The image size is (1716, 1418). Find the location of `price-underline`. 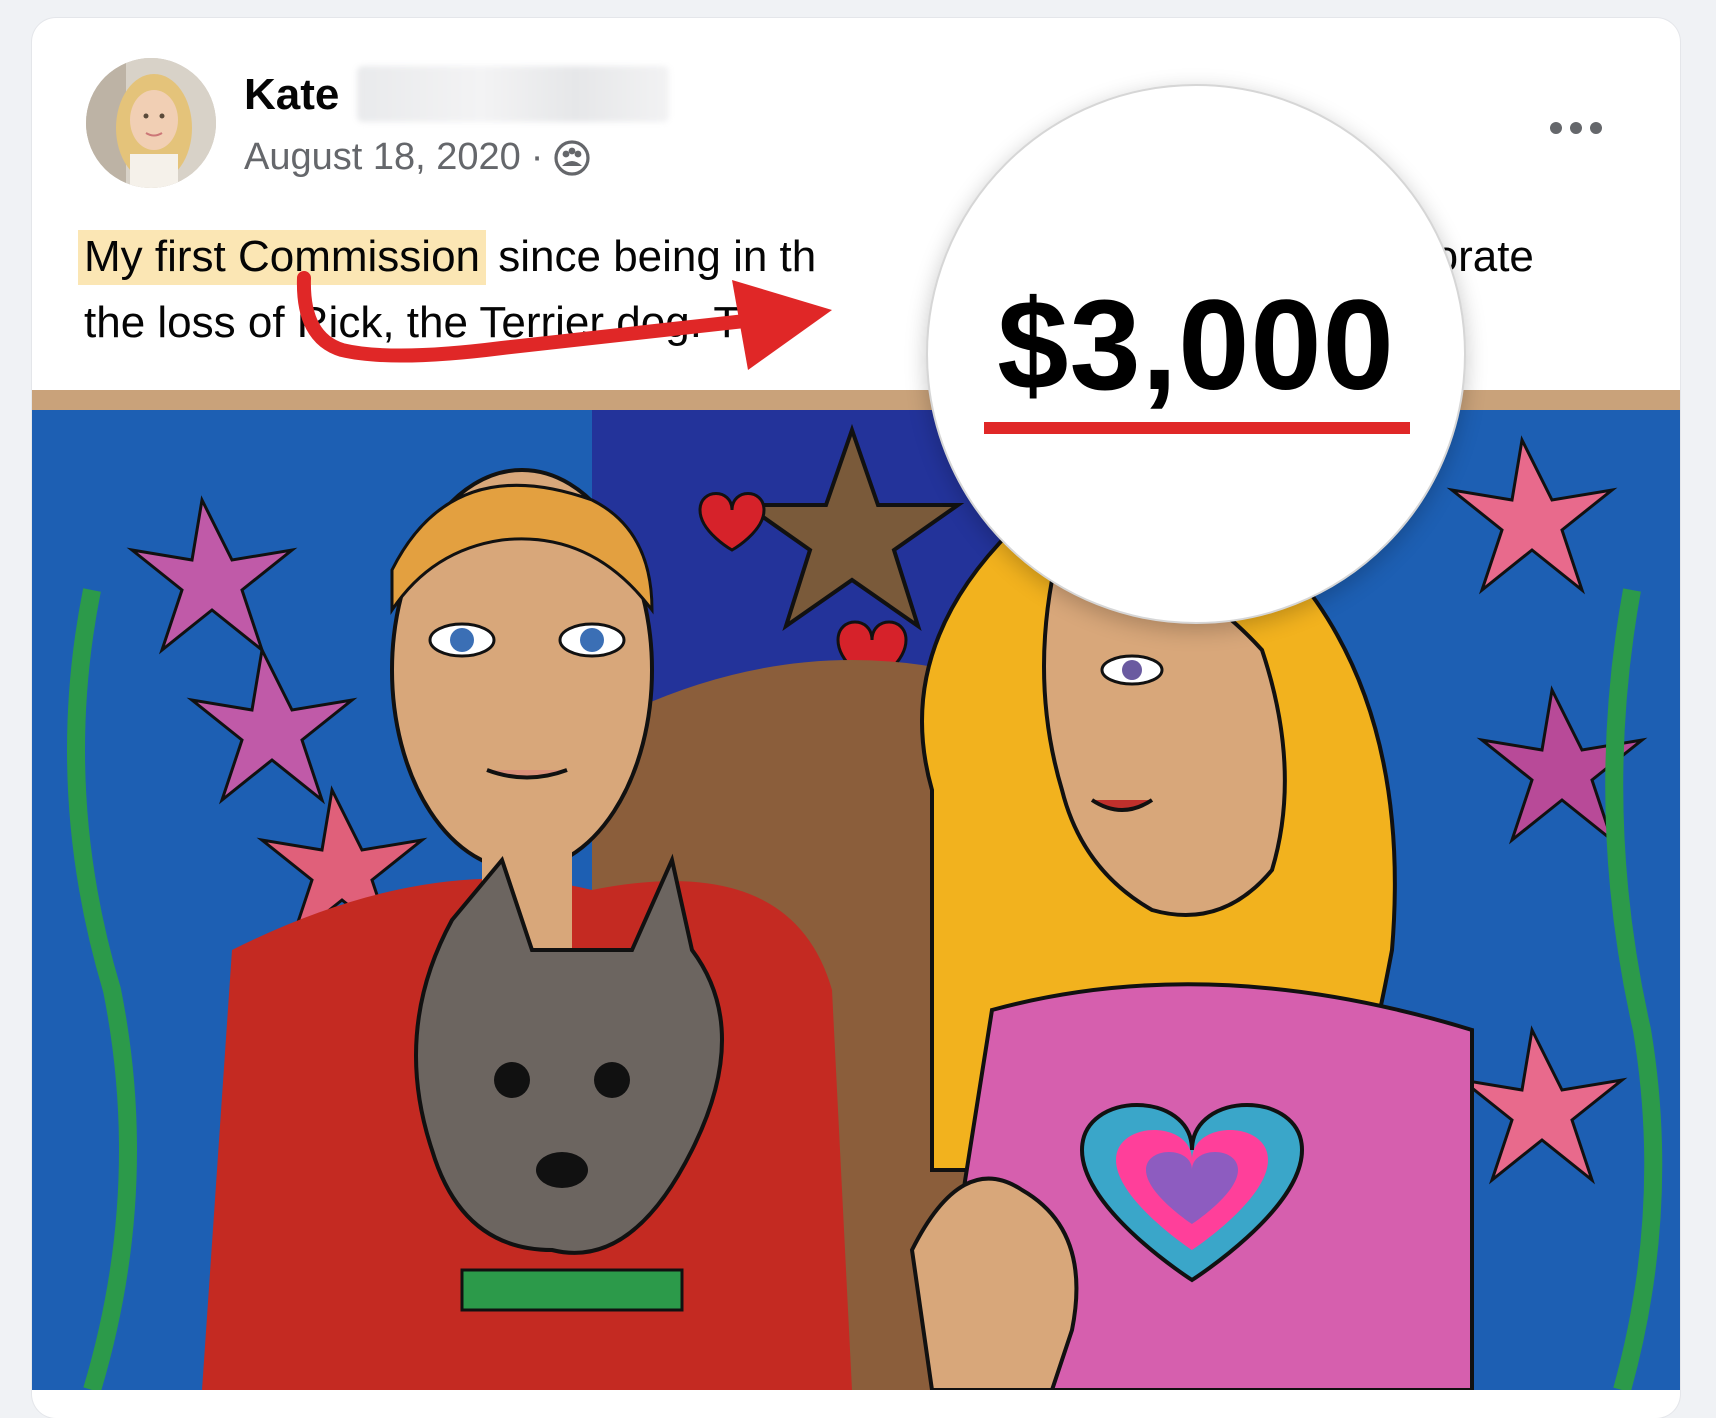

price-underline is located at coordinates (1197, 428).